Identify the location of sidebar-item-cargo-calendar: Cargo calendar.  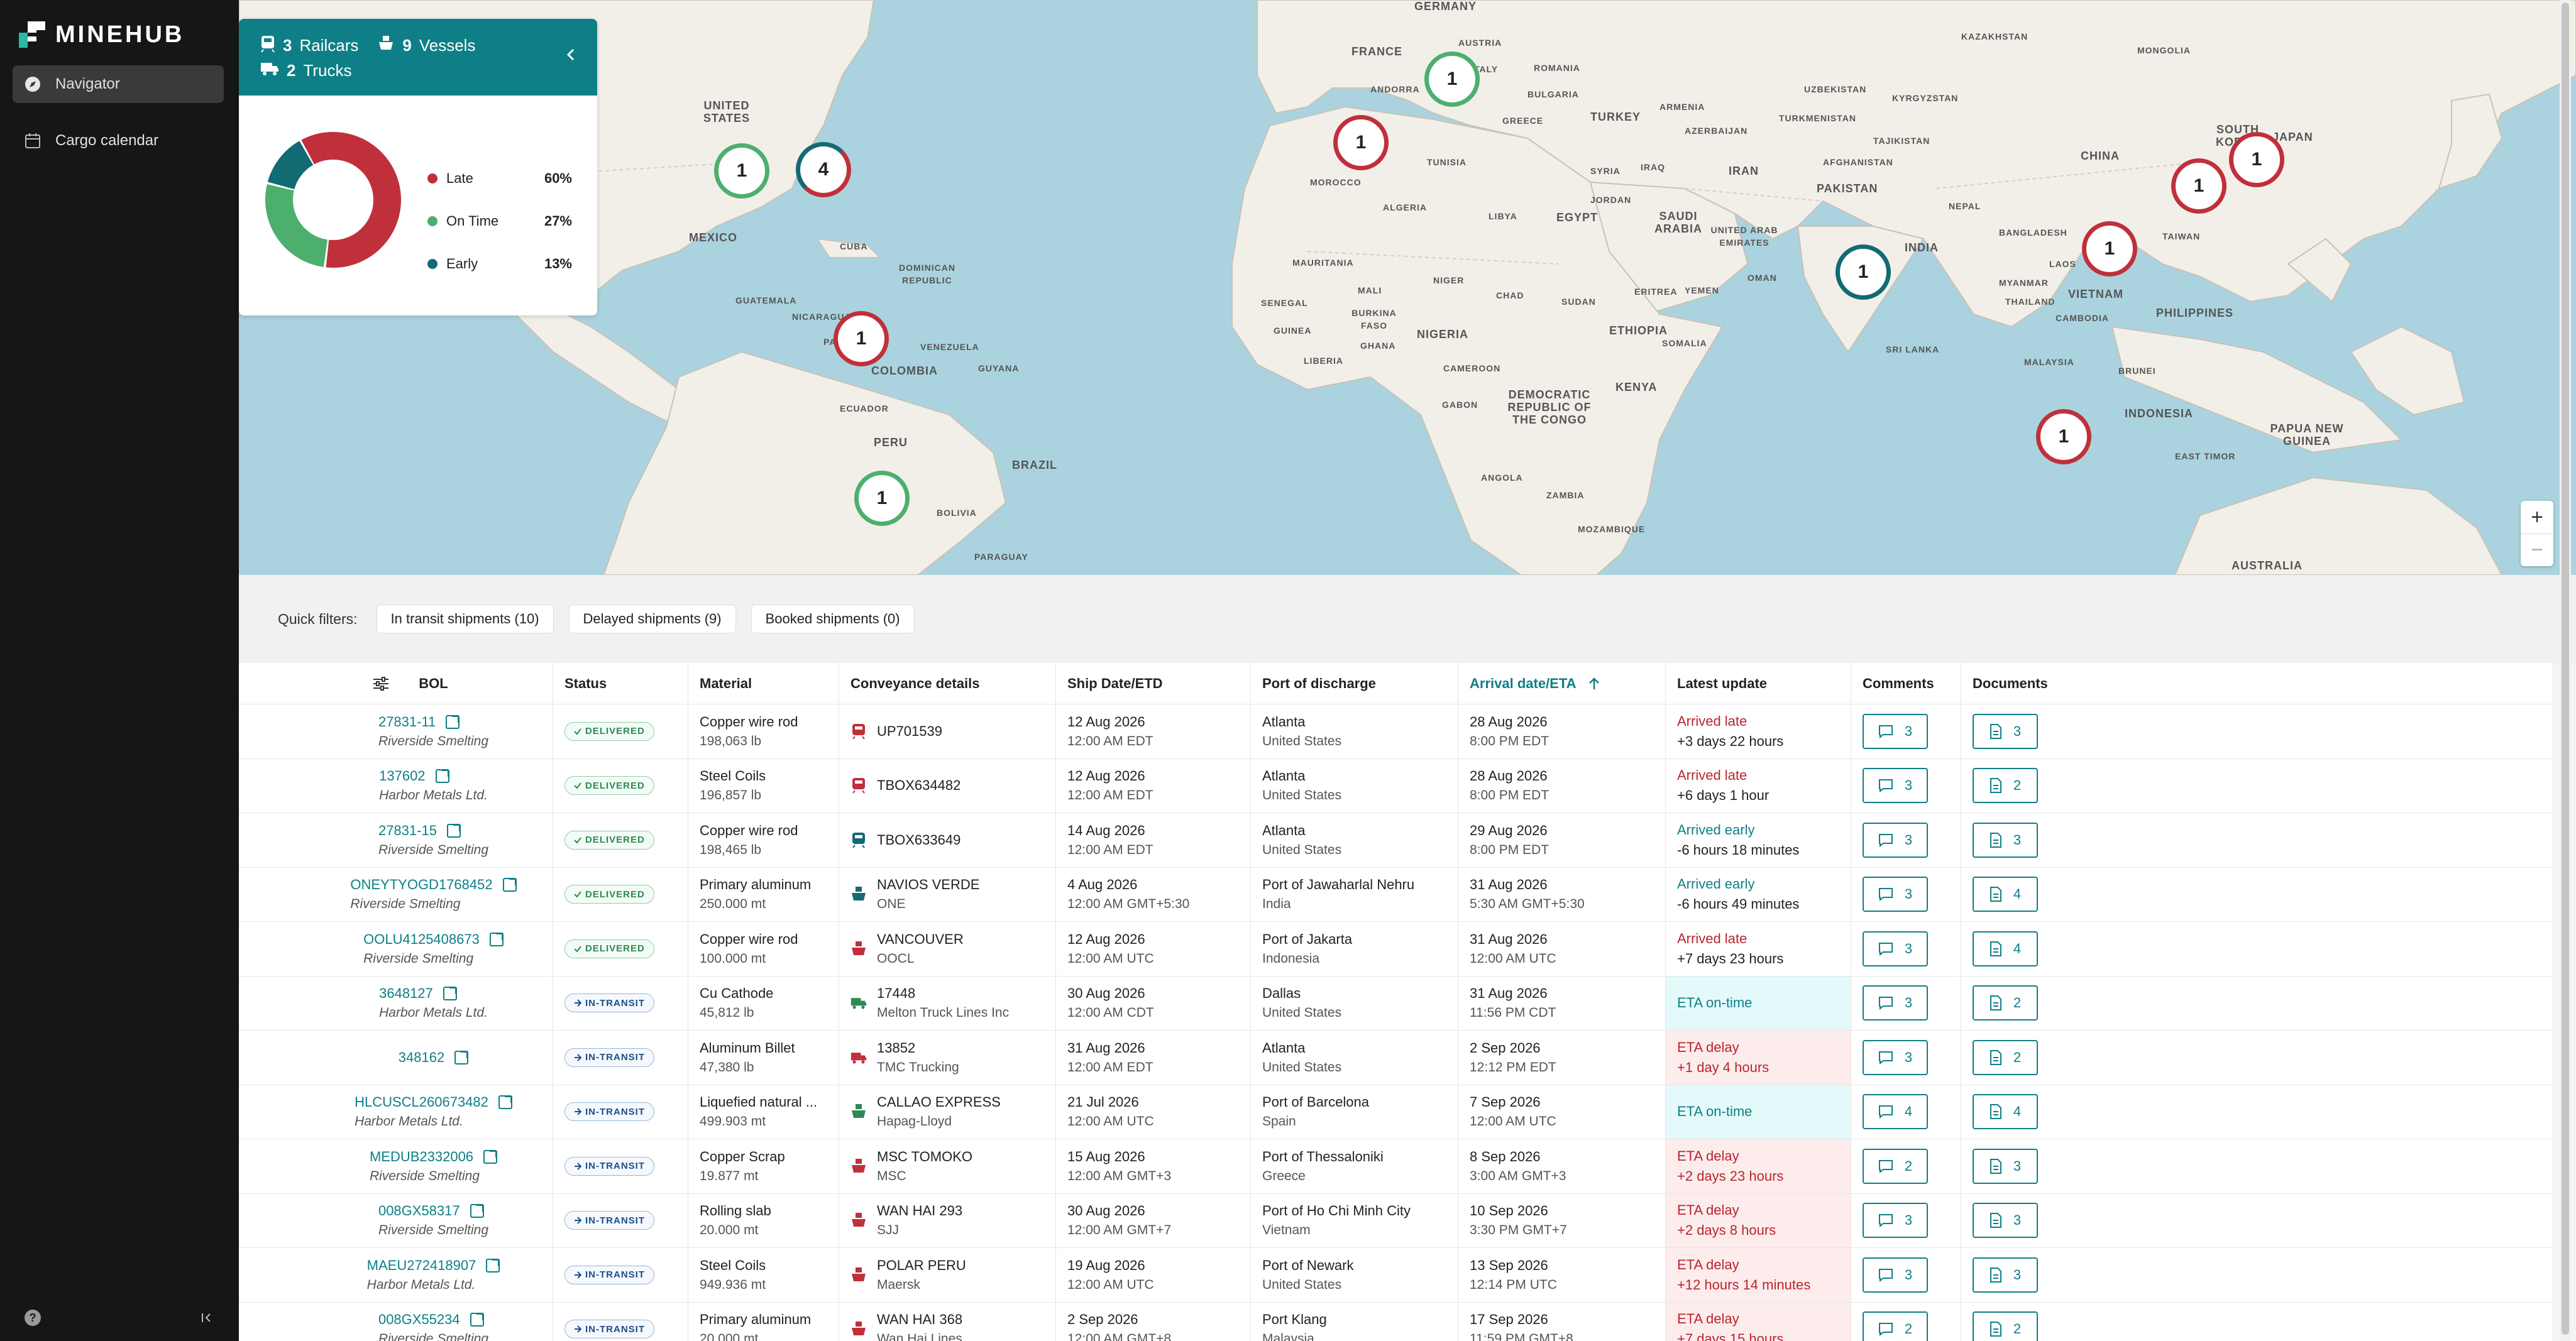
(118, 141).